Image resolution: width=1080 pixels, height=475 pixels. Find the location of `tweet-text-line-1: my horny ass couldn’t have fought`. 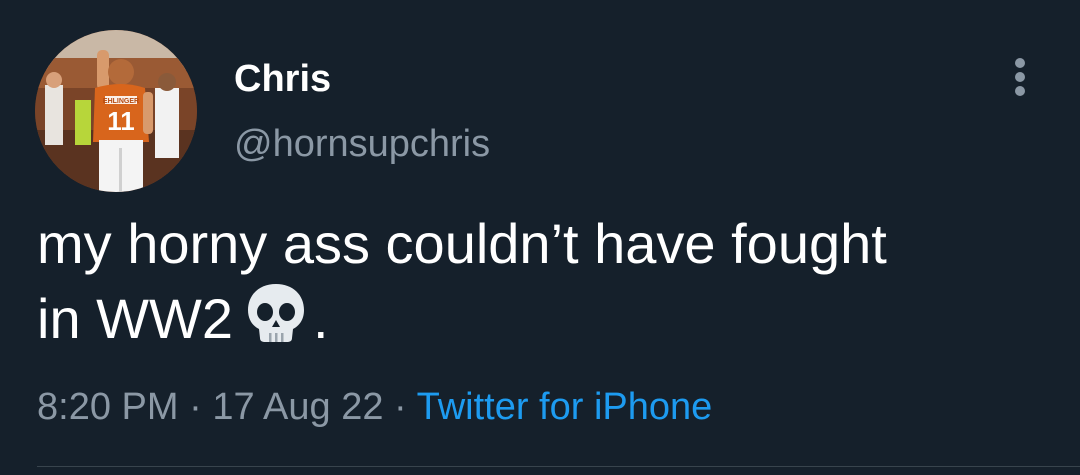

tweet-text-line-1: my horny ass couldn’t have fought is located at coordinates (462, 243).